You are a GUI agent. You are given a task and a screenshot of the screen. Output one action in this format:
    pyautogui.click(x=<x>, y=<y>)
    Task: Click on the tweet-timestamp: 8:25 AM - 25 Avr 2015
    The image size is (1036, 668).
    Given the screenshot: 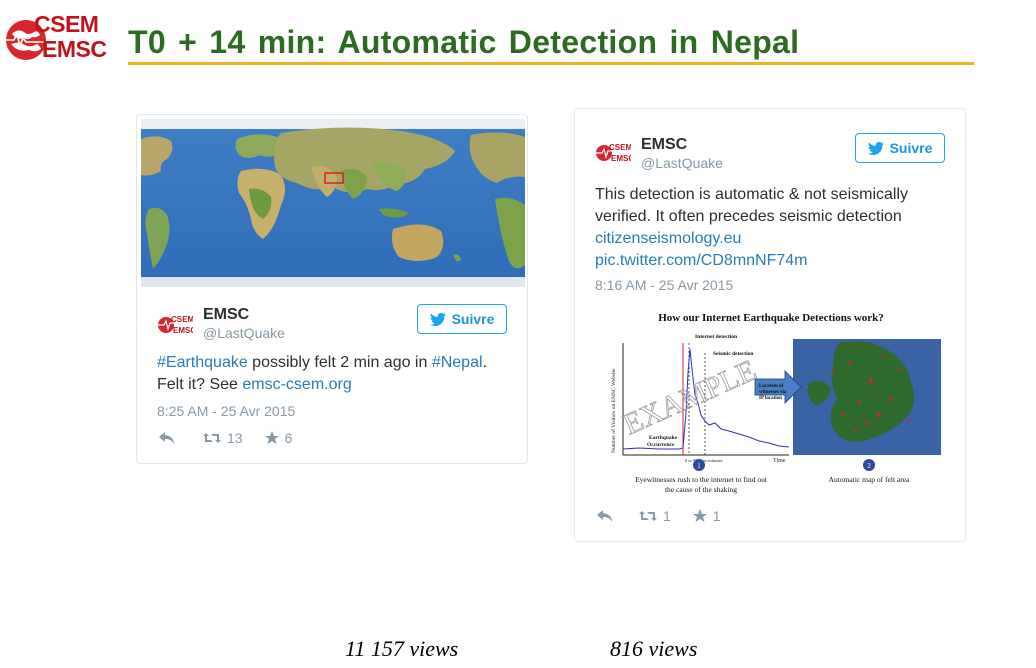 What is the action you would take?
    pyautogui.click(x=226, y=411)
    